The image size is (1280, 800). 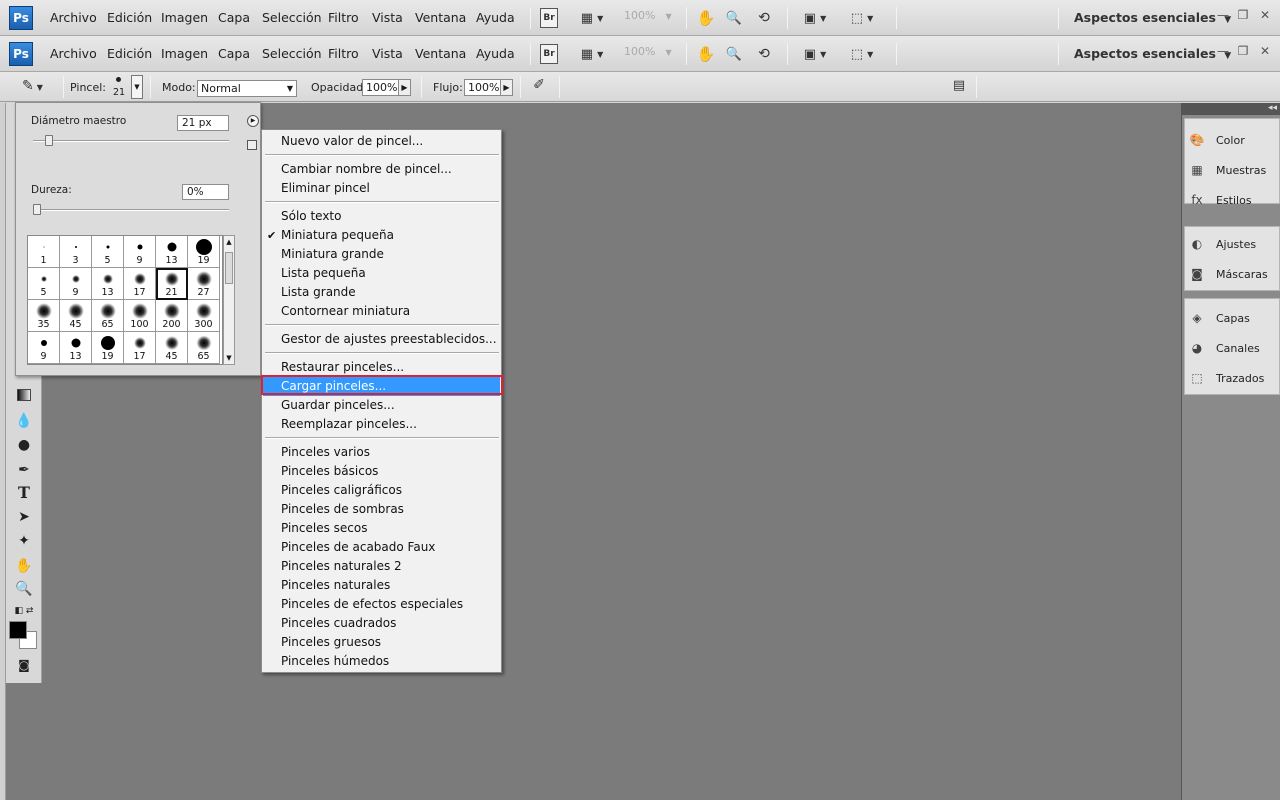 I want to click on brush-preset: 19, so click(x=108, y=348).